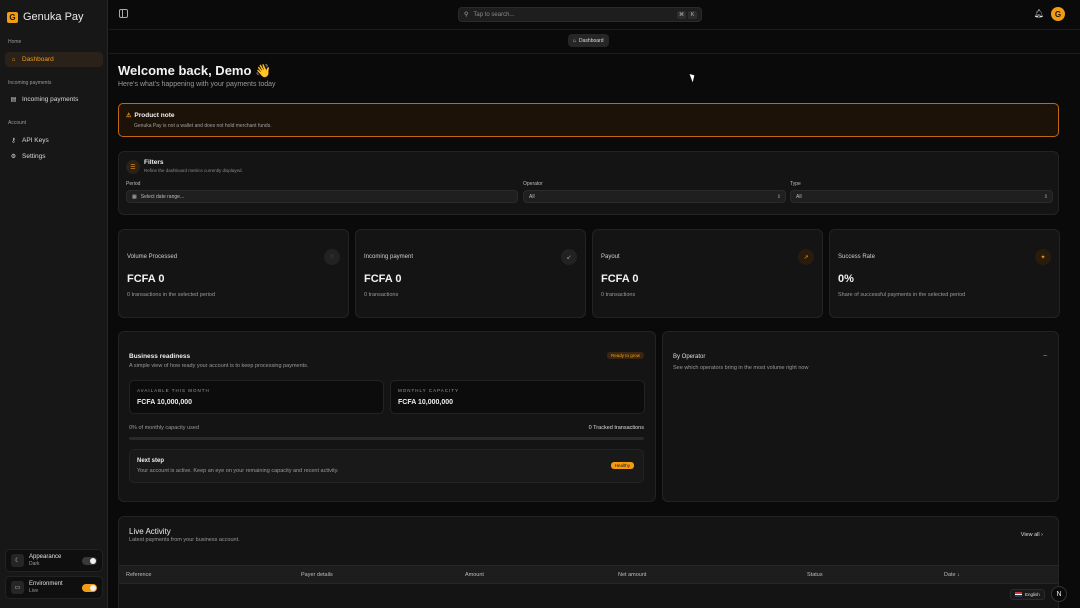 The height and width of the screenshot is (608, 1080). What do you see at coordinates (54, 140) in the screenshot?
I see `sidebar-item-api-keys: ⚷ API Keys` at bounding box center [54, 140].